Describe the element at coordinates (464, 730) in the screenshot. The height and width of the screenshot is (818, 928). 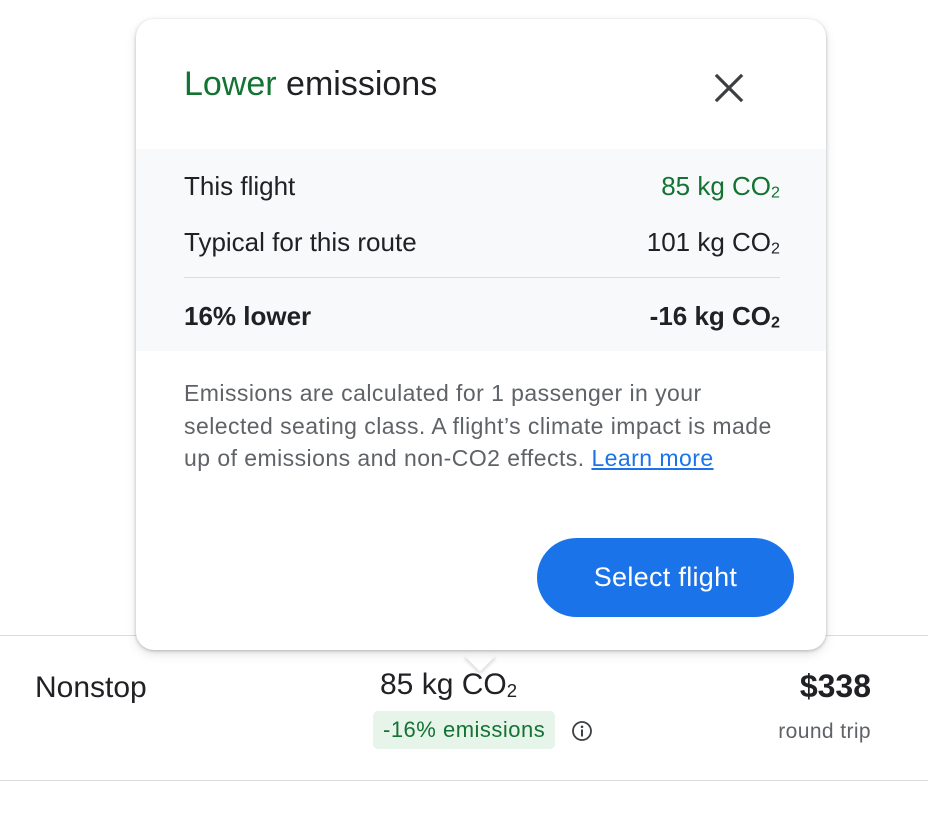
I see `emissions-badge: -16% emissions` at that location.